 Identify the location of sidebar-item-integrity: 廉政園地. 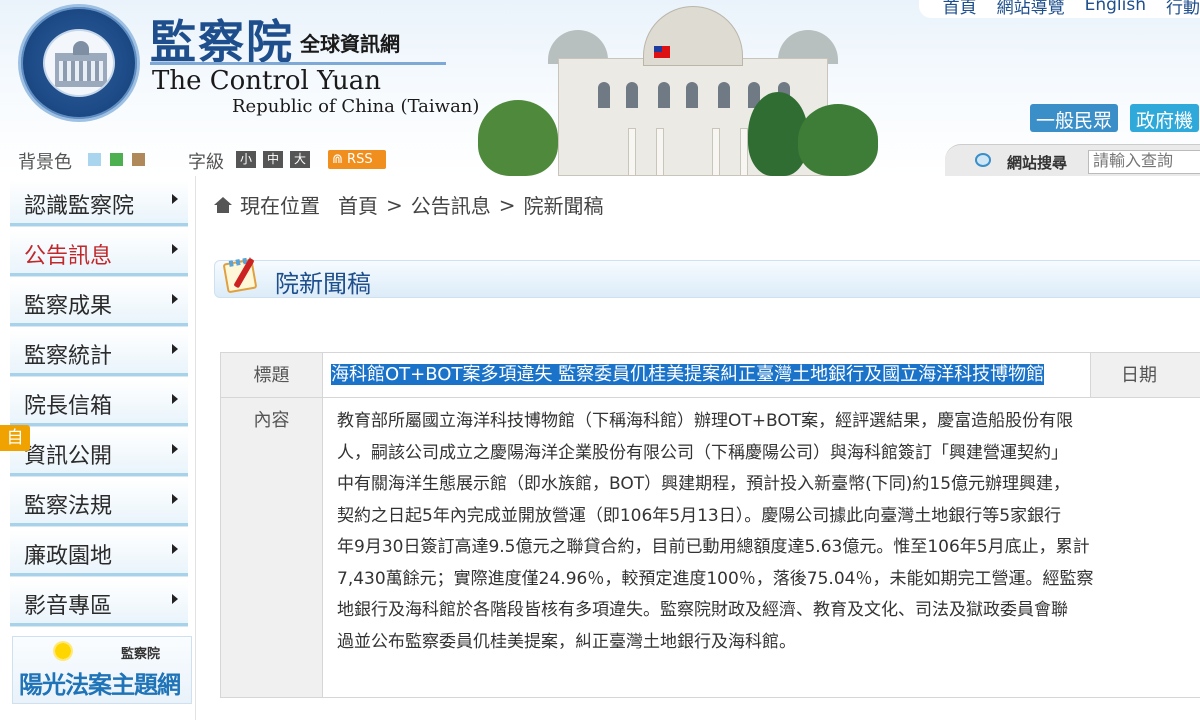
(99, 553).